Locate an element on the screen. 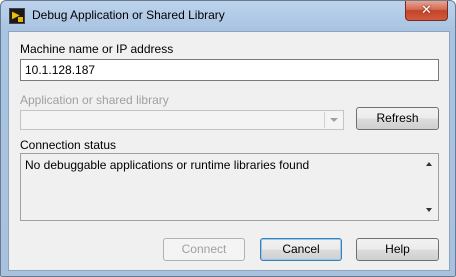 The height and width of the screenshot is (277, 456). window-title: Debug Application or Shared Library is located at coordinates (128, 15).